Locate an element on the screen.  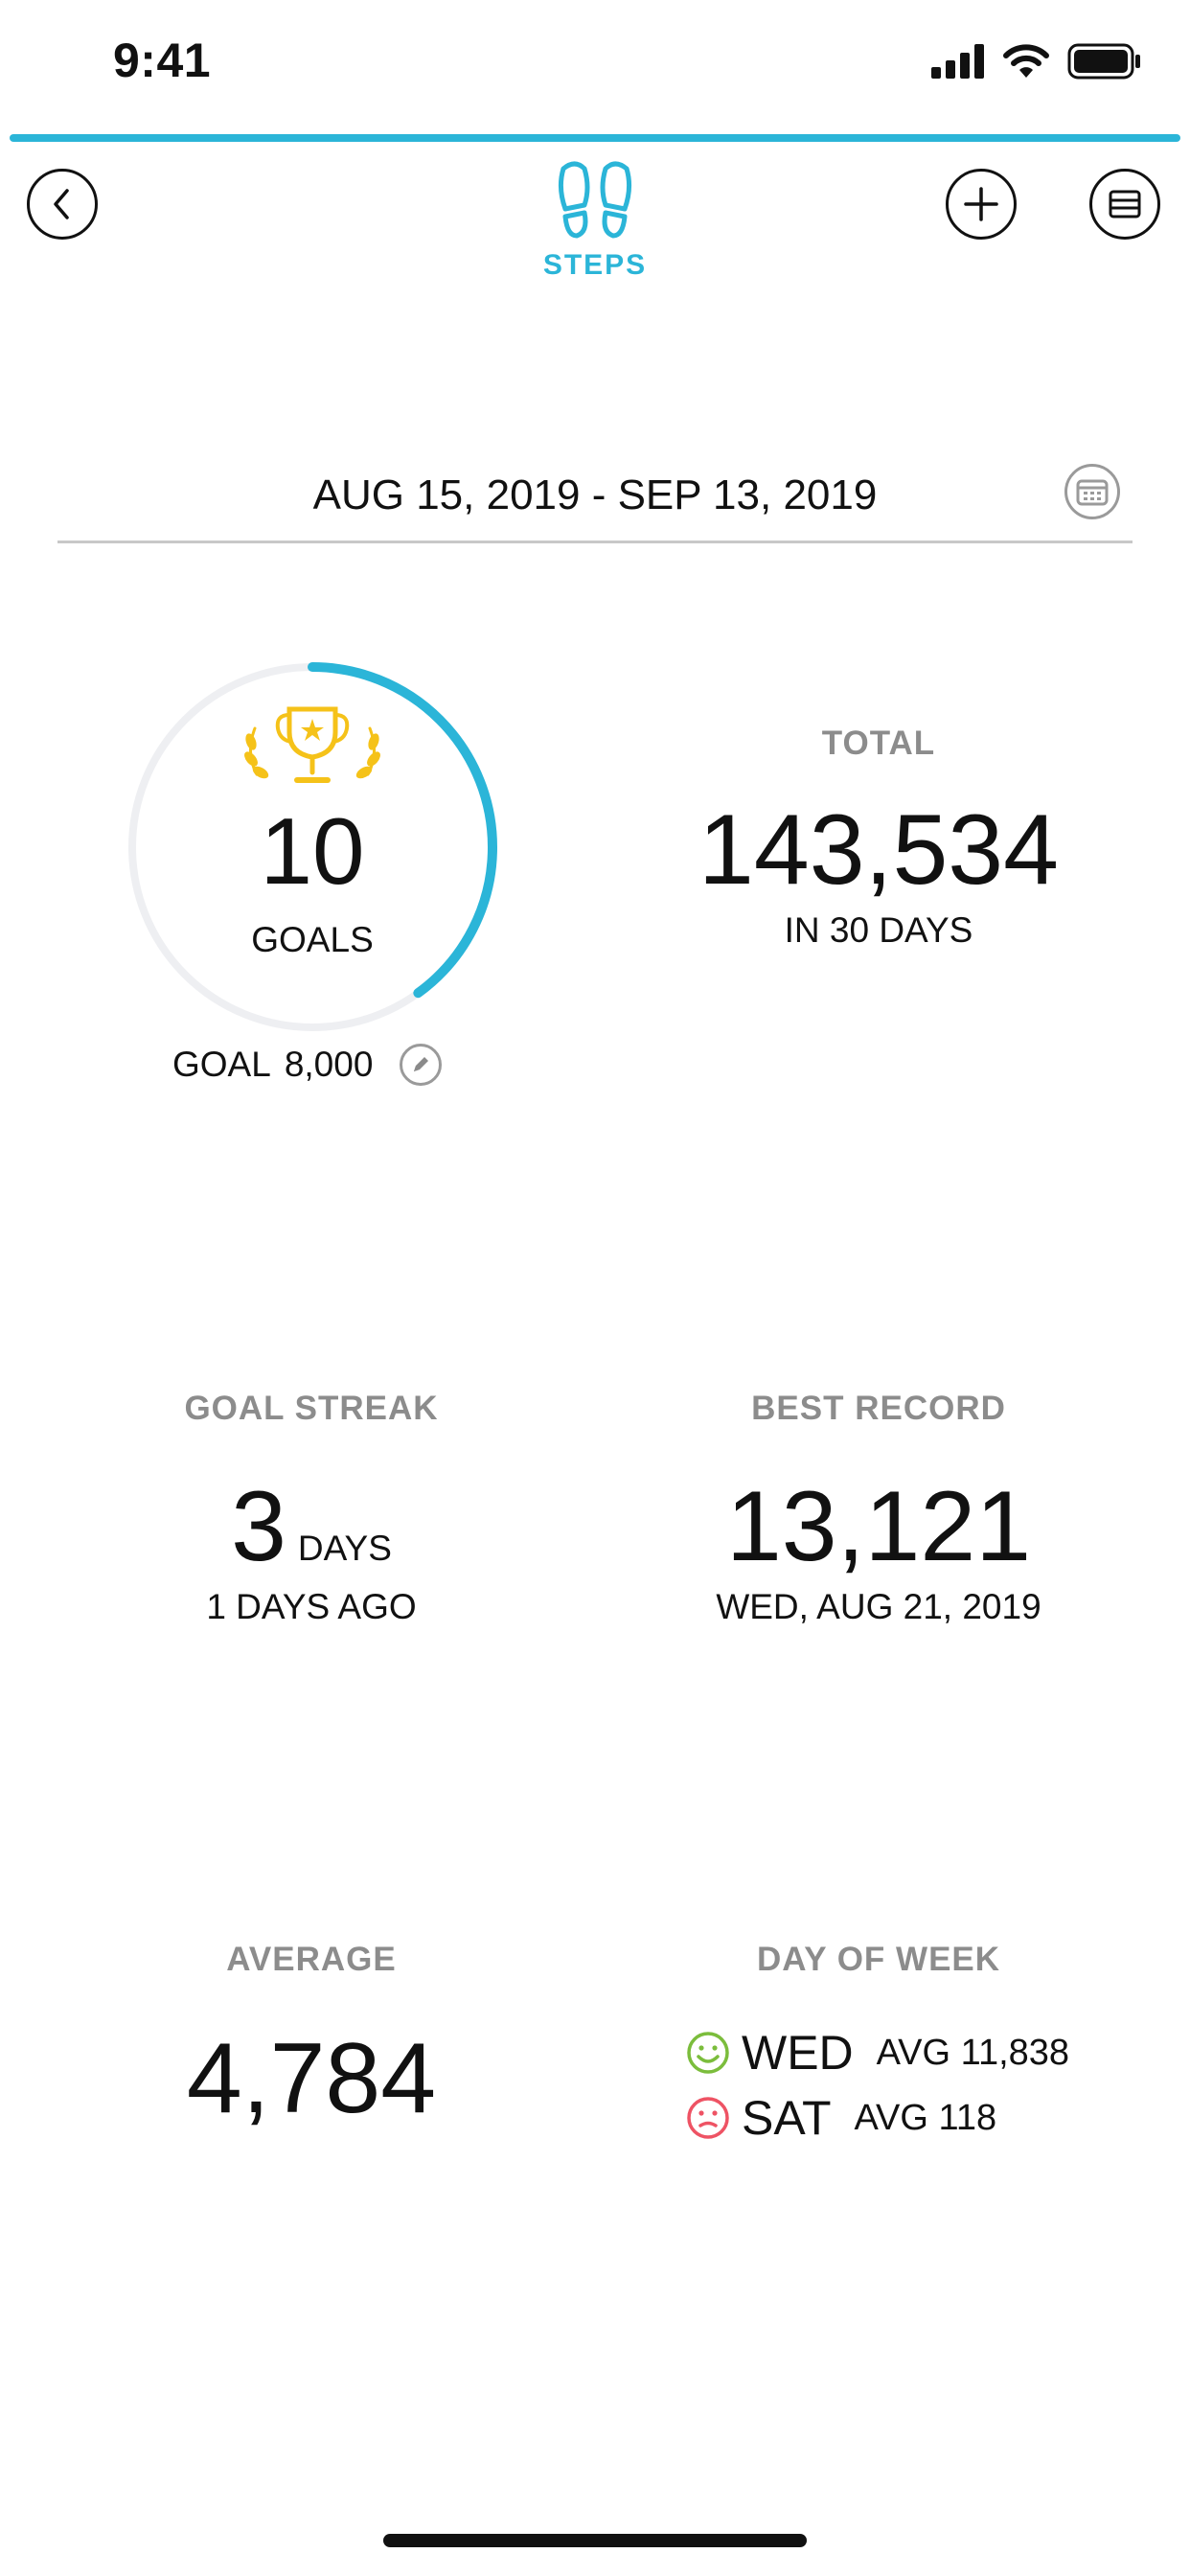
plus-icon is located at coordinates (981, 204).